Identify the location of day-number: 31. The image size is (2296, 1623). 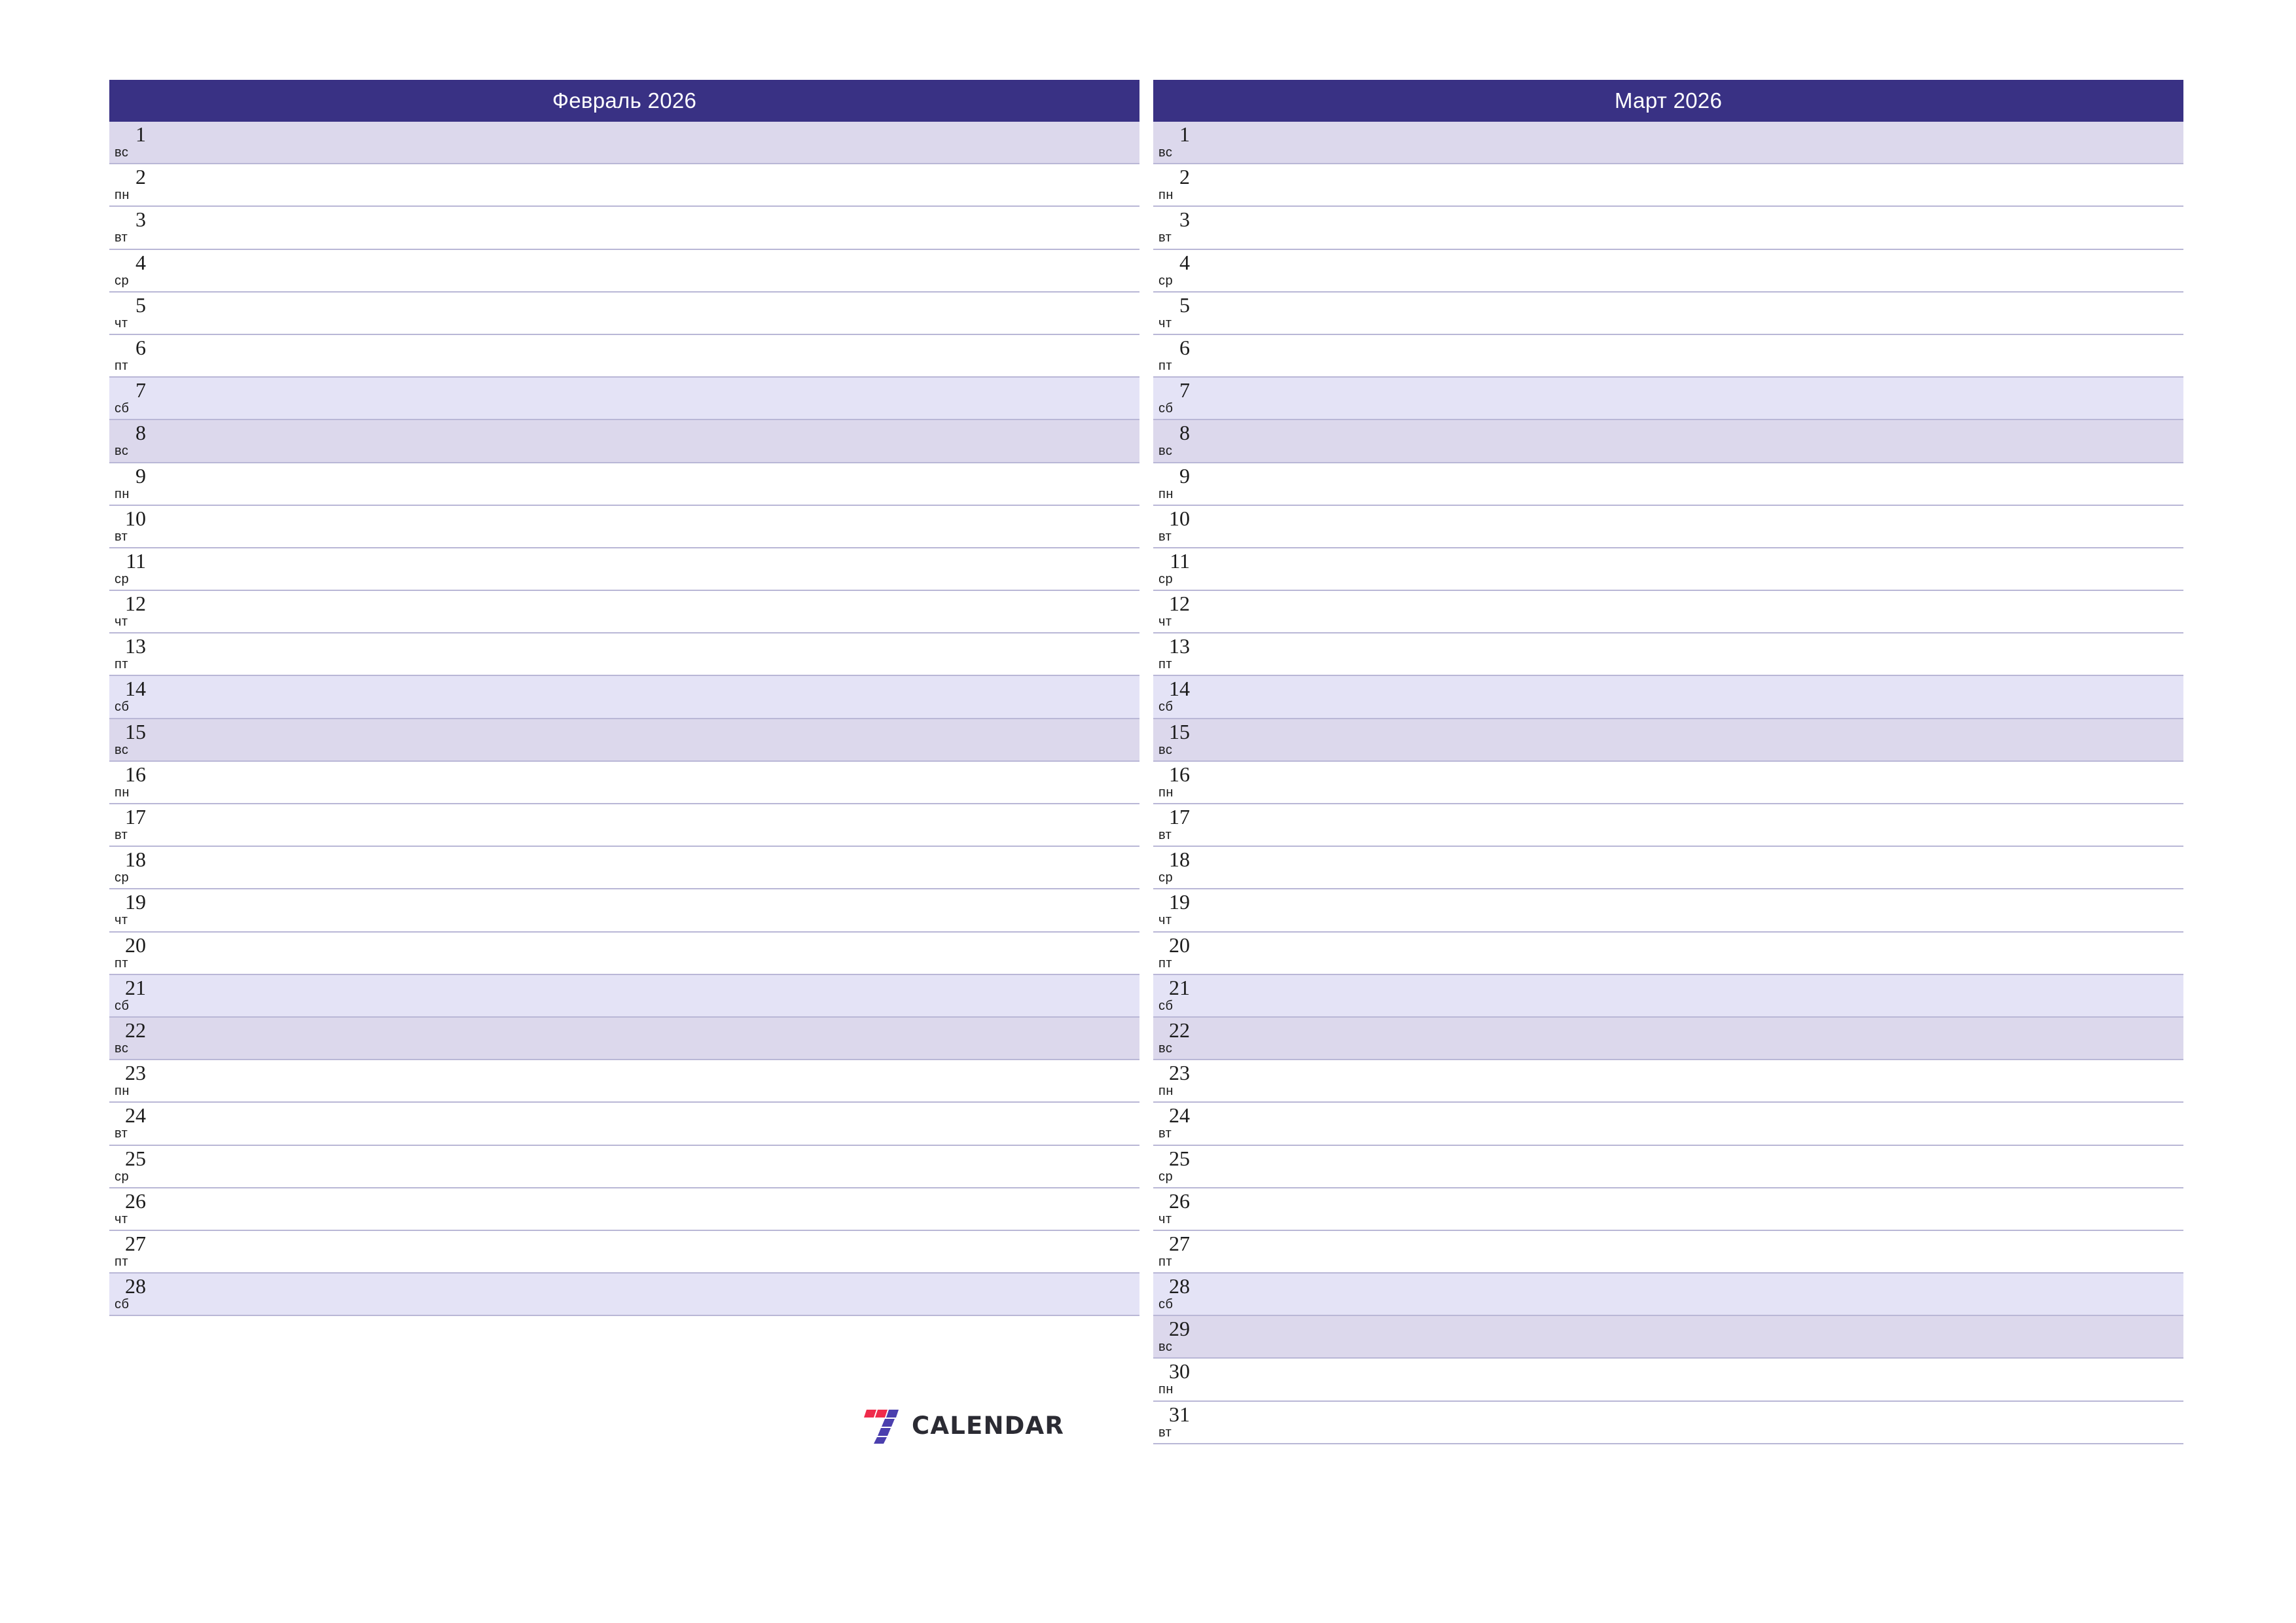
(1179, 1414).